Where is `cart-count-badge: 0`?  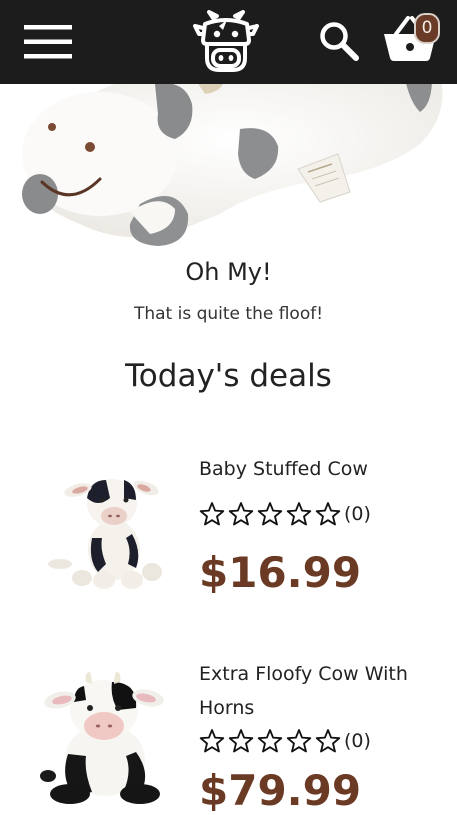
cart-count-badge: 0 is located at coordinates (427, 28).